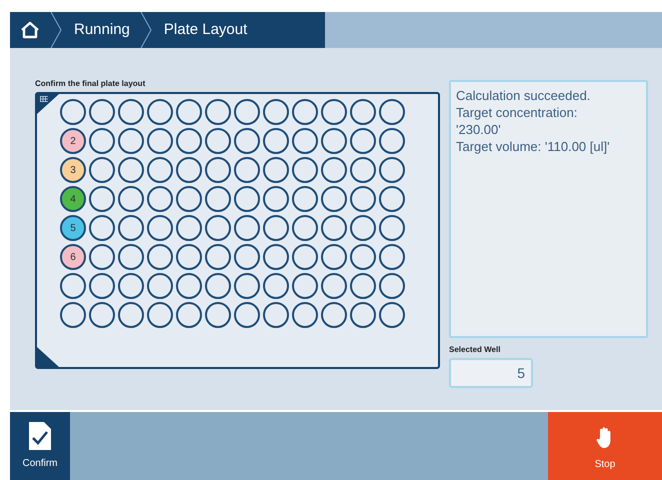 This screenshot has height=480, width=662. What do you see at coordinates (605, 446) in the screenshot?
I see `stop-button: Stop` at bounding box center [605, 446].